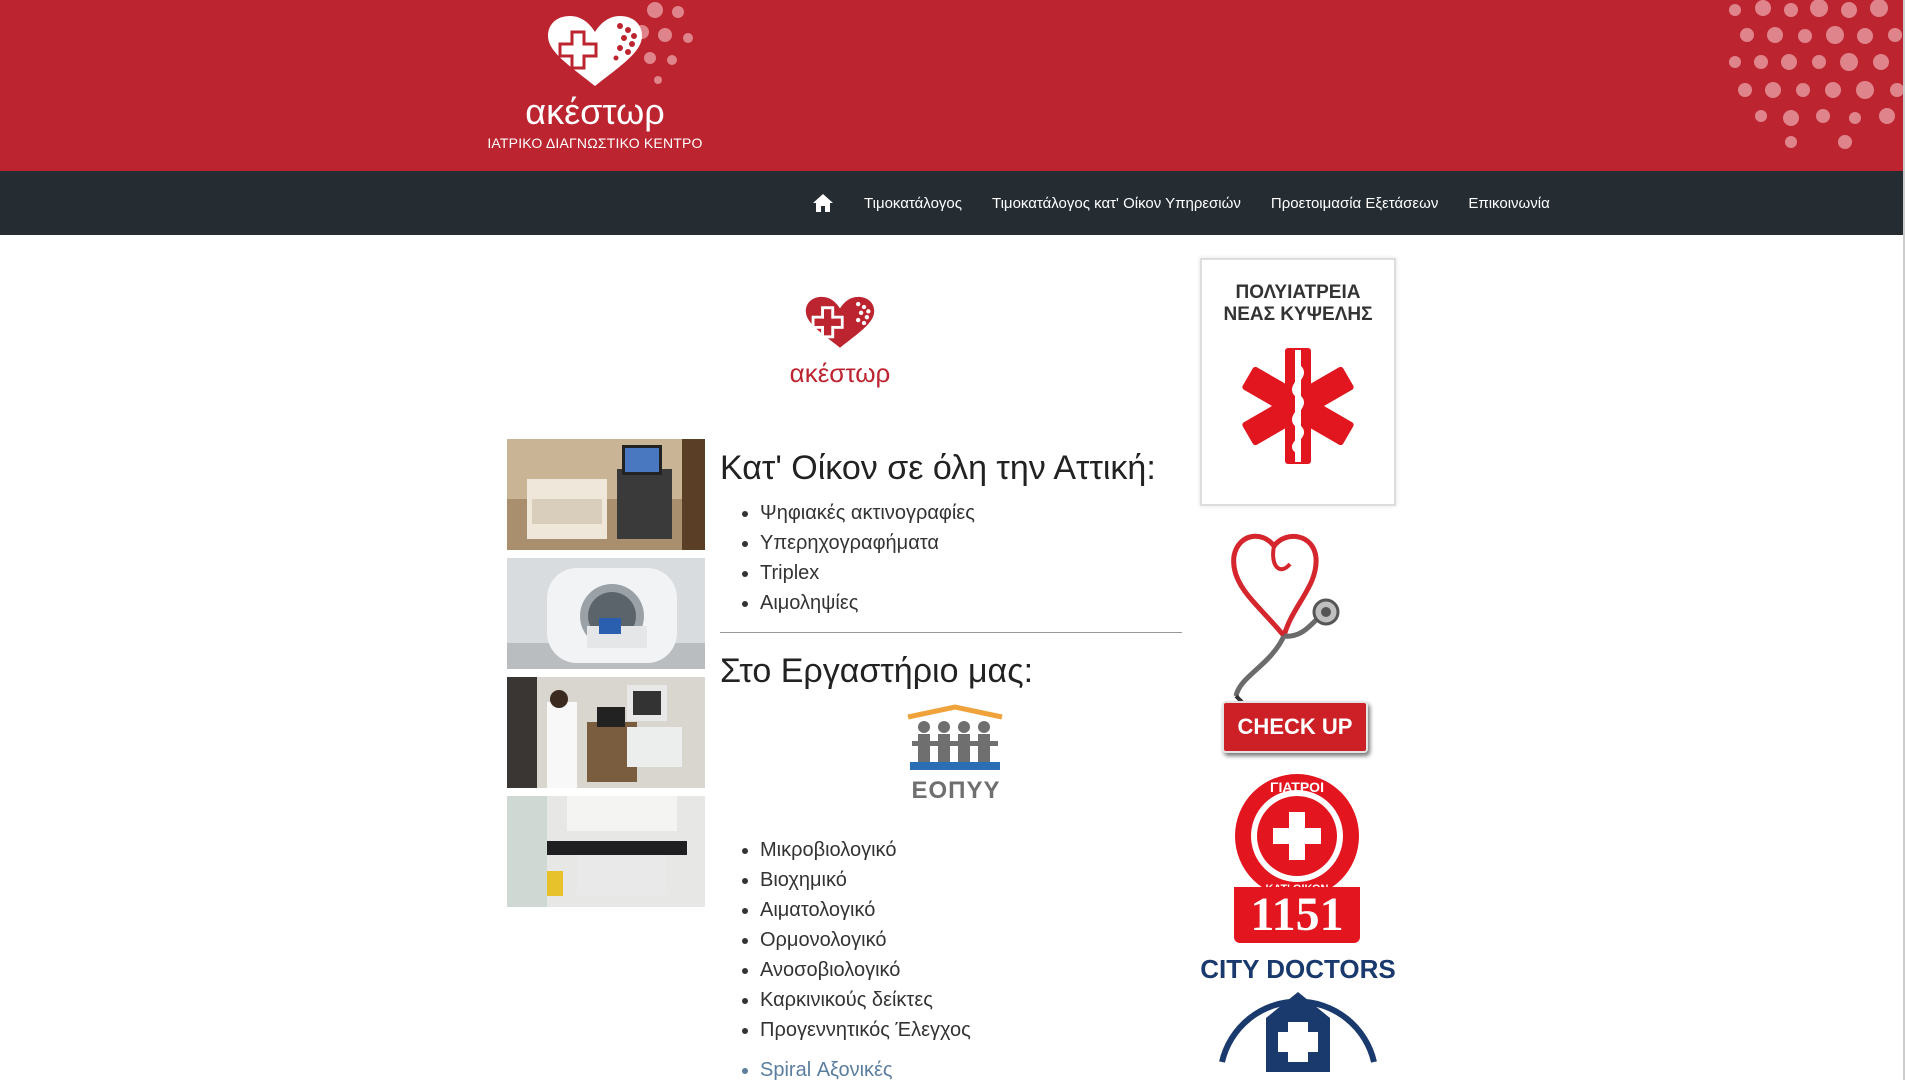 Image resolution: width=1905 pixels, height=1085 pixels. Describe the element at coordinates (971, 910) in the screenshot. I see `list-item: Αιματολογικό` at that location.